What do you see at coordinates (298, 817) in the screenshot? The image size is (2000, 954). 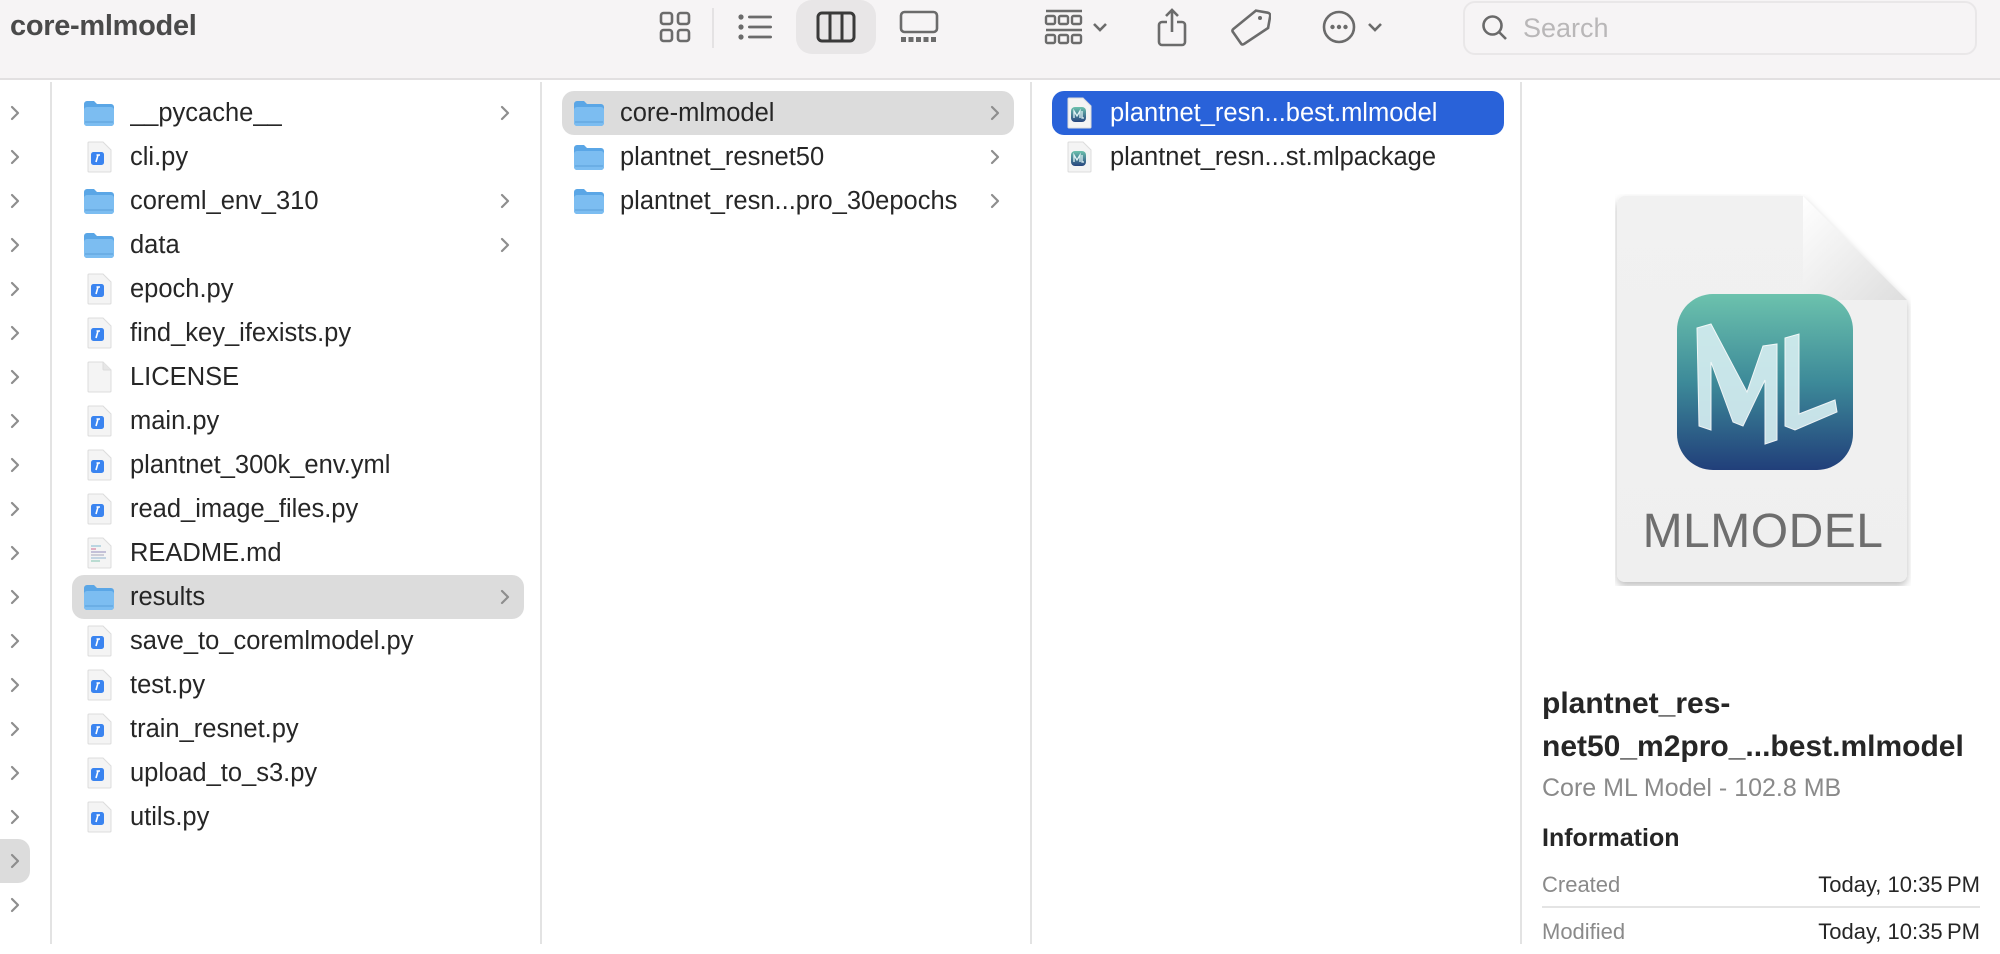 I see `list-item-utils-py: utils.py` at bounding box center [298, 817].